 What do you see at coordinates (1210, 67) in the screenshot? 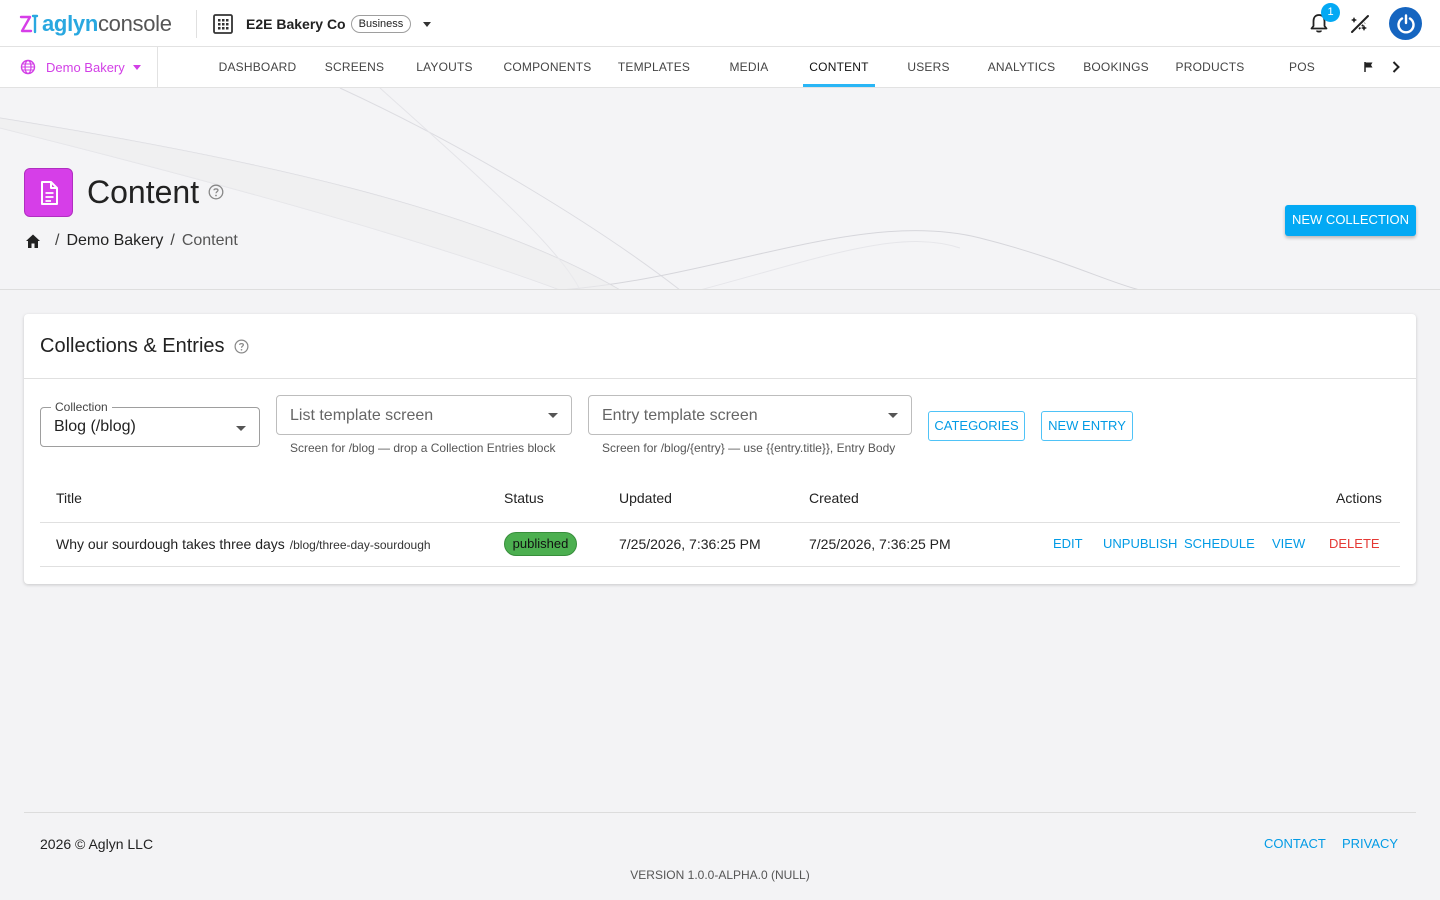
I see `tab-products: PRODUCTS` at bounding box center [1210, 67].